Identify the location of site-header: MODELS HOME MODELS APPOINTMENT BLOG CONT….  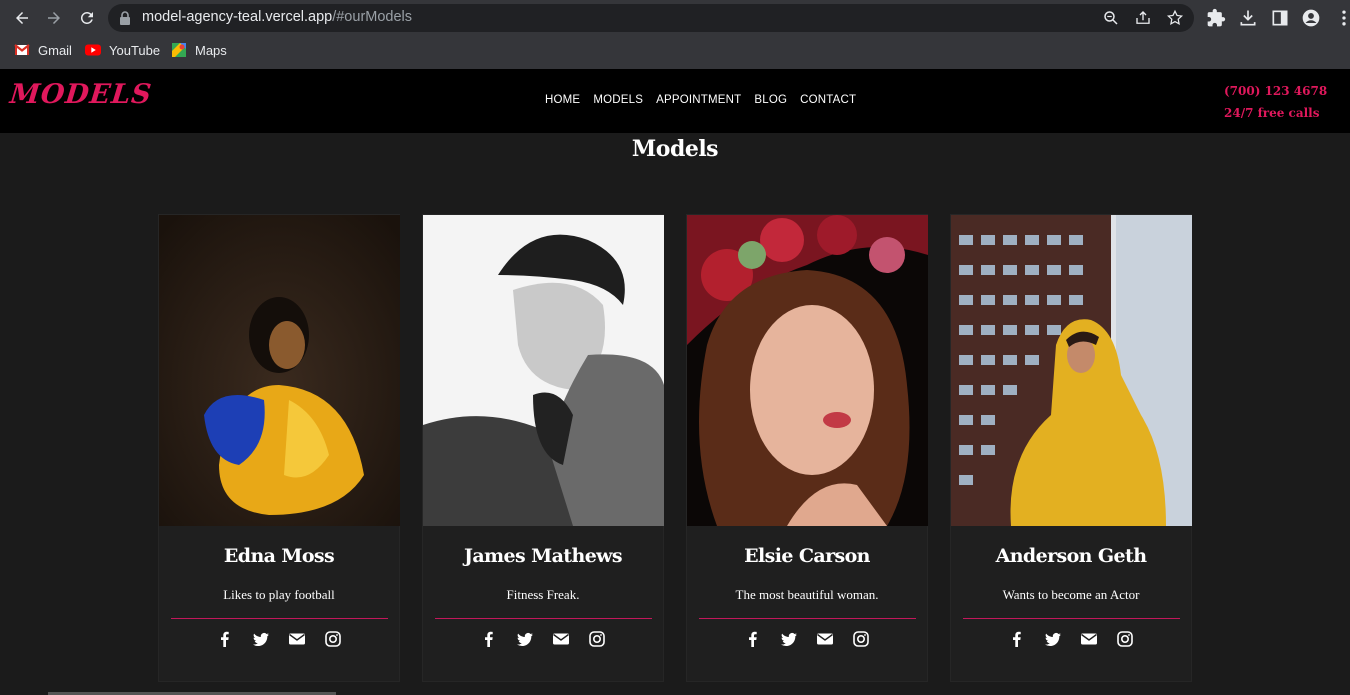
(675, 101).